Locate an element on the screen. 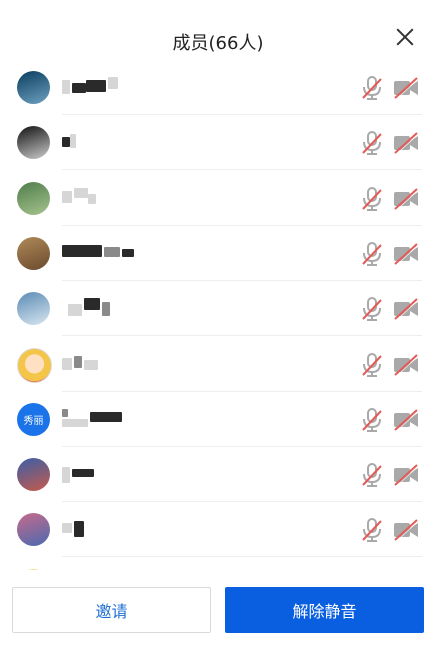  text-avatar: 秀丽 is located at coordinates (33, 419).